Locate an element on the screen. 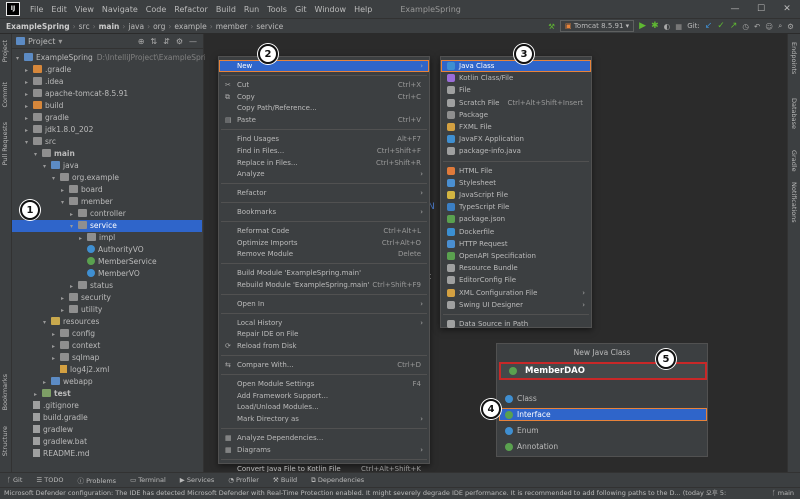 This screenshot has height=499, width=800. collapse-all-icon: ⇵ is located at coordinates (166, 41).